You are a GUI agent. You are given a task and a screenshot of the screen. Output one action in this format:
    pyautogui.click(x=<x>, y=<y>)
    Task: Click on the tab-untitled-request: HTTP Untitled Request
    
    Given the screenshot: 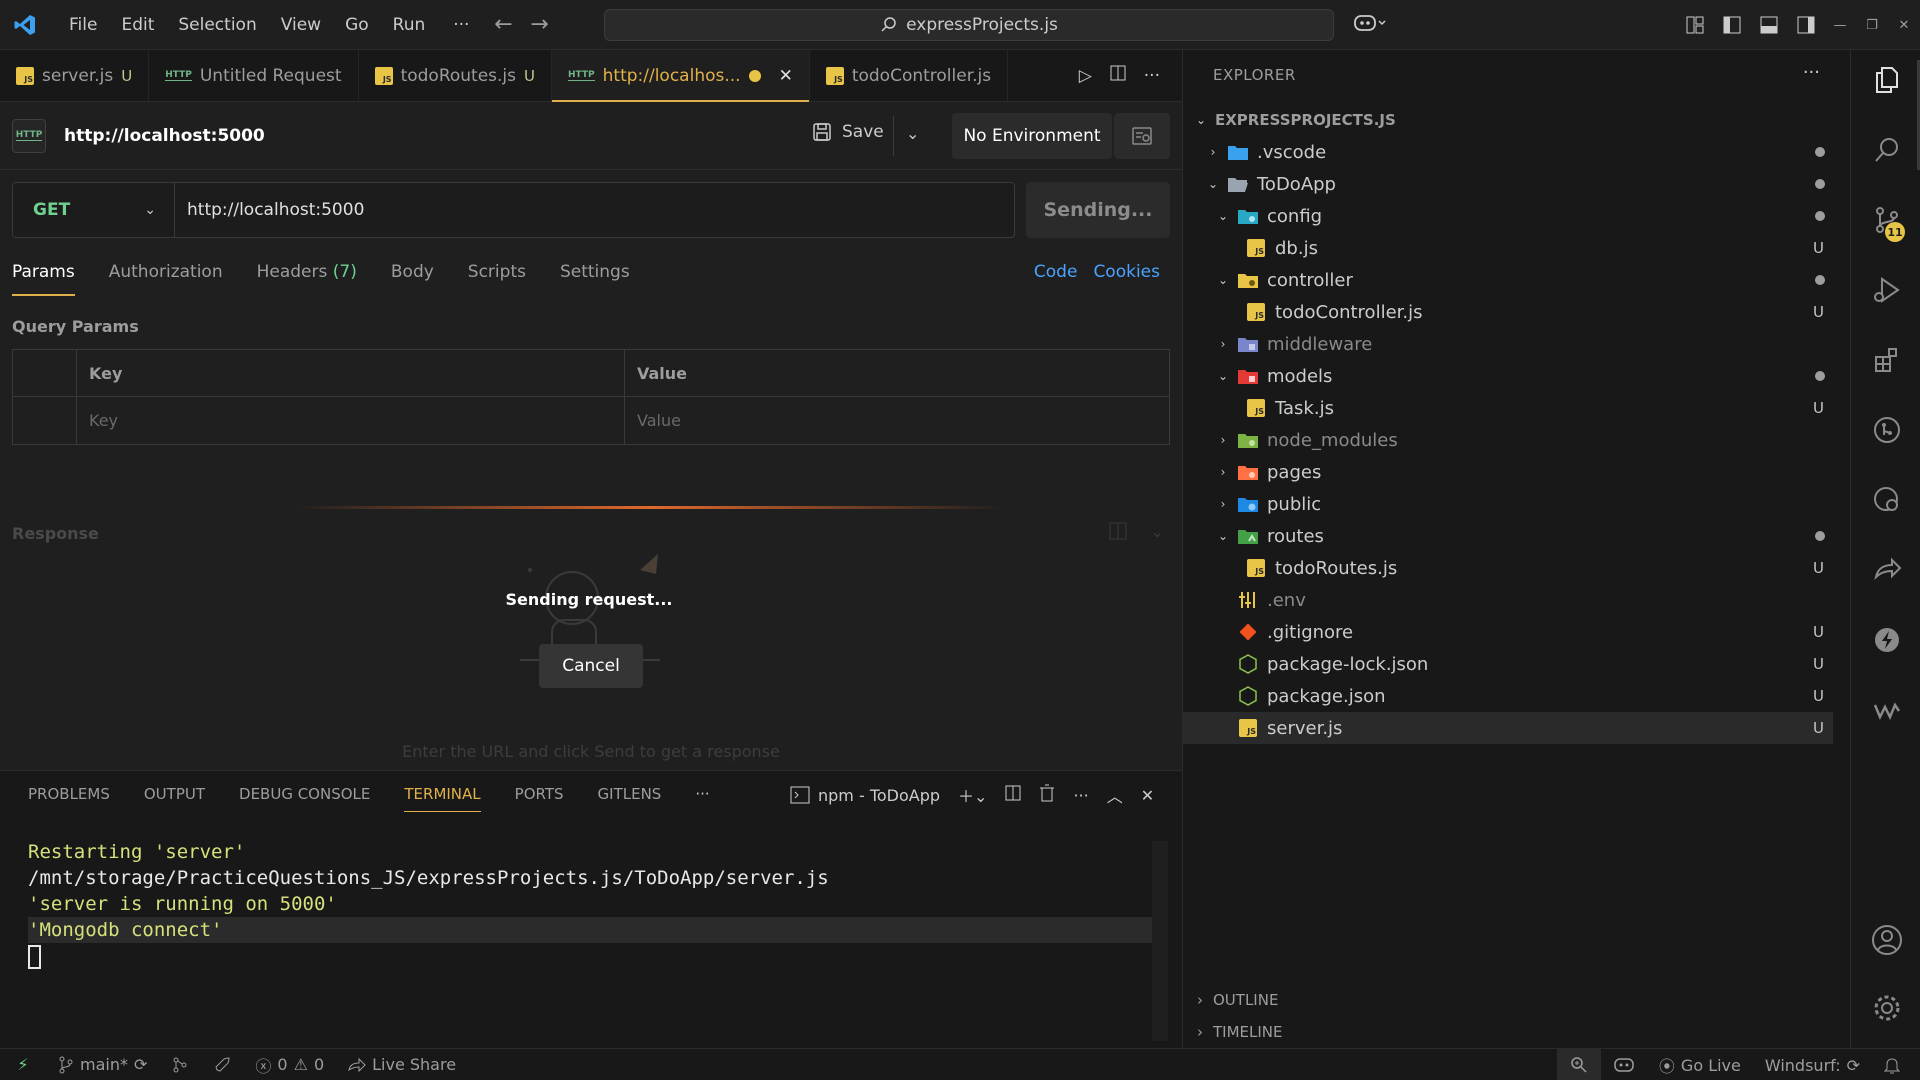 What is the action you would take?
    pyautogui.click(x=254, y=75)
    